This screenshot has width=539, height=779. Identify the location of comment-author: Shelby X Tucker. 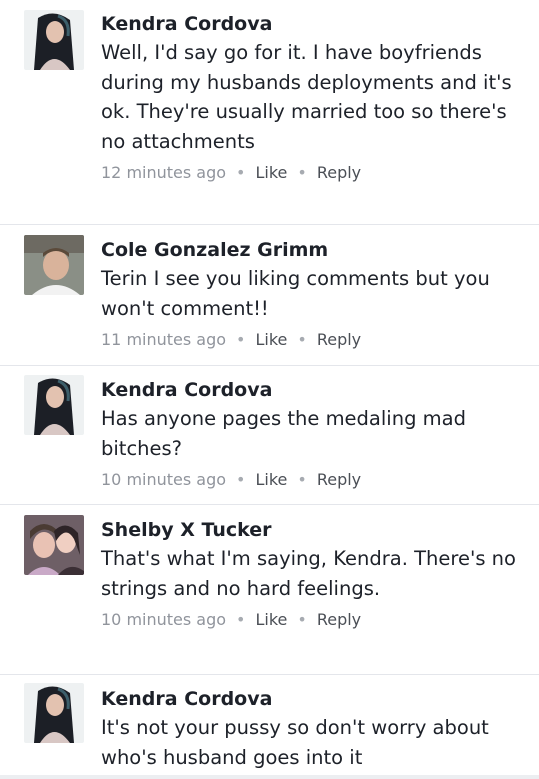
(313, 530).